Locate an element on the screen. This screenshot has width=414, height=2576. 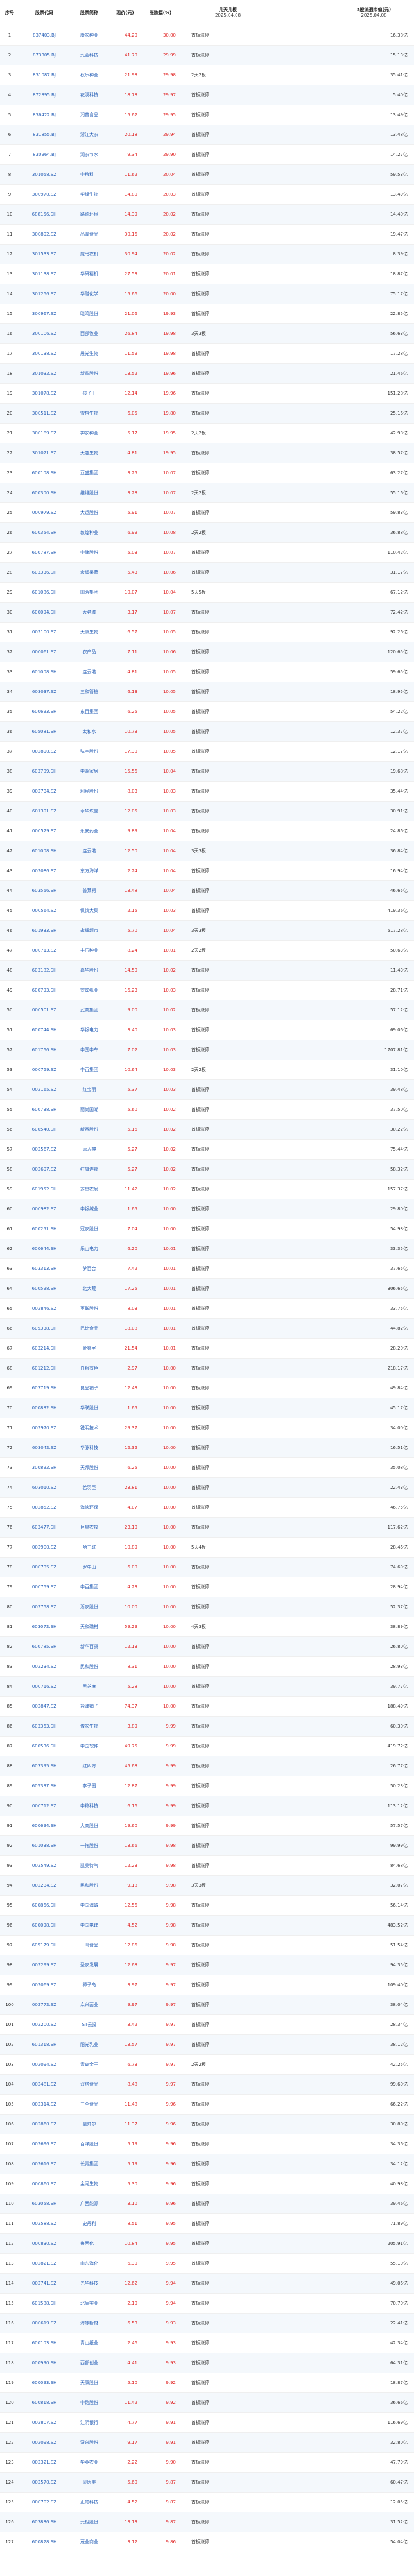
stock-code-link: 600785.SH is located at coordinates (44, 1647).